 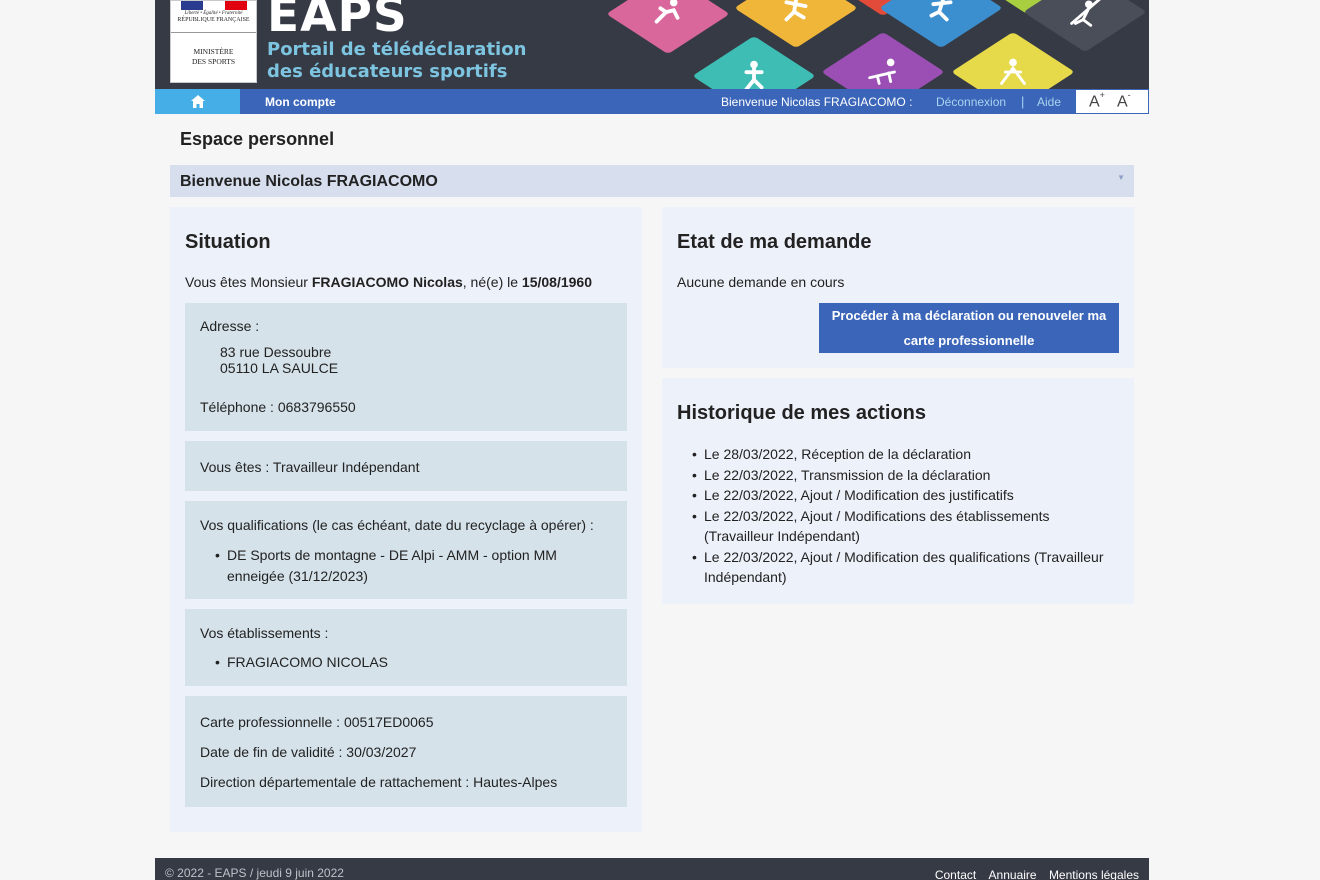 What do you see at coordinates (754, 74) in the screenshot?
I see `climber-icon` at bounding box center [754, 74].